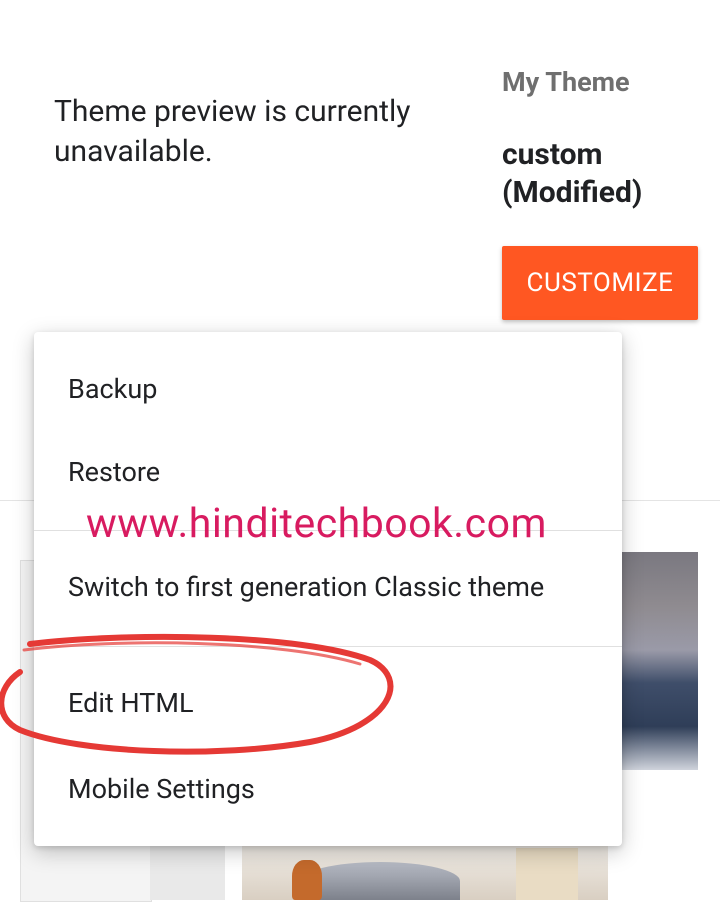 The height and width of the screenshot is (902, 720). I want to click on menu-item-mobile-settings: Mobile Settings, so click(328, 789).